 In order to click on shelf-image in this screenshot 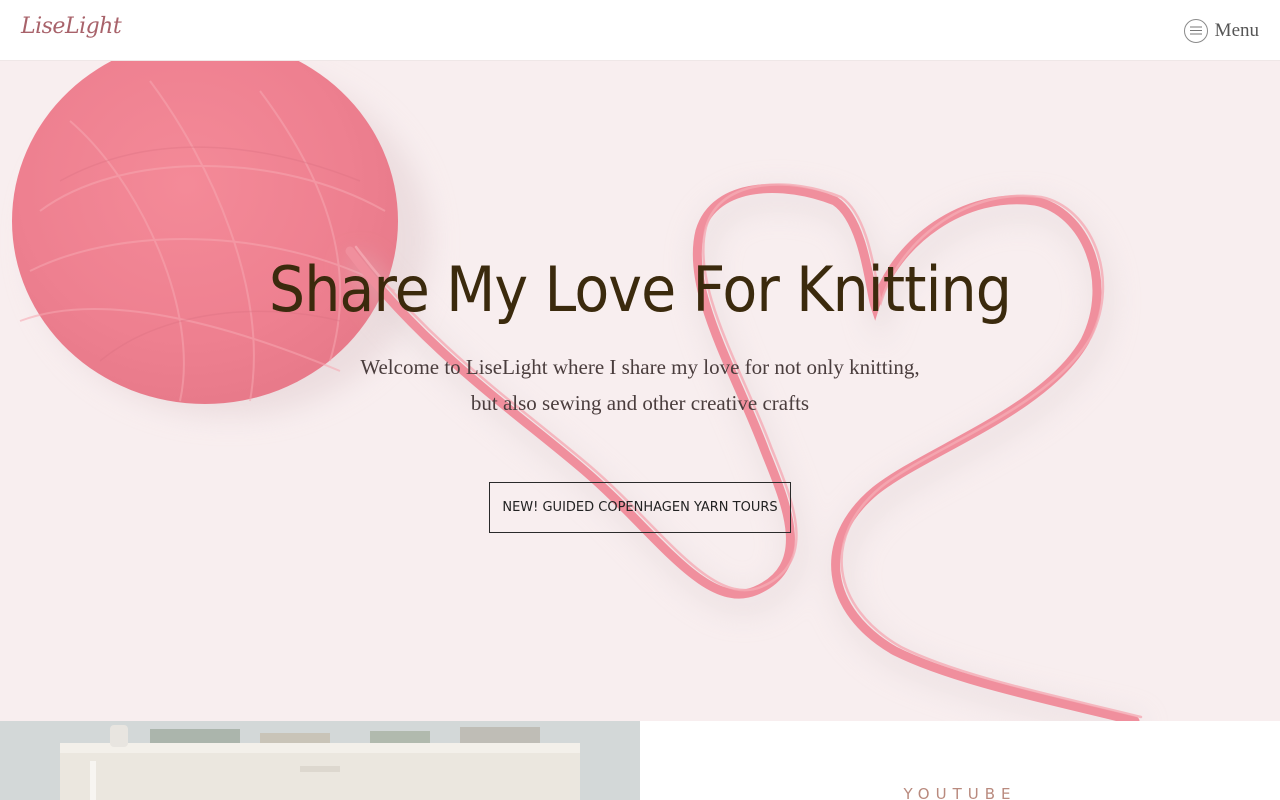, I will do `click(320, 760)`.